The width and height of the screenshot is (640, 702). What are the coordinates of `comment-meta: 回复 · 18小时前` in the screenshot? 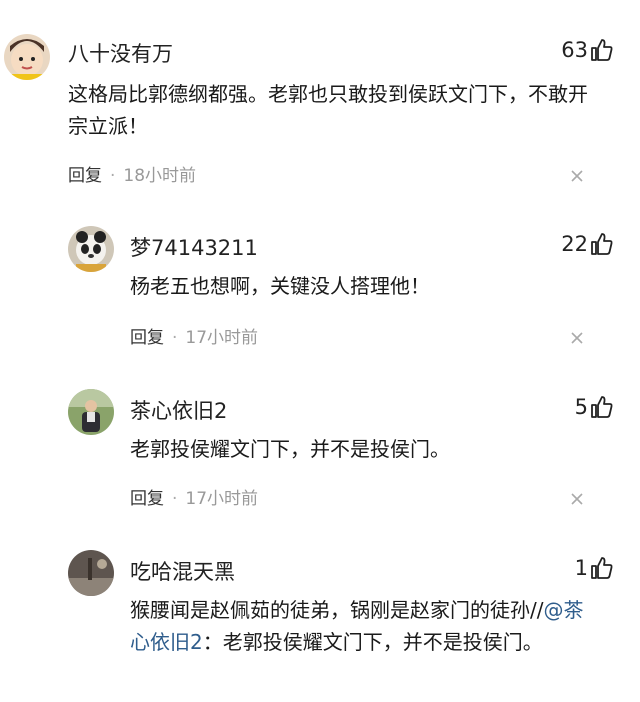 It's located at (132, 173).